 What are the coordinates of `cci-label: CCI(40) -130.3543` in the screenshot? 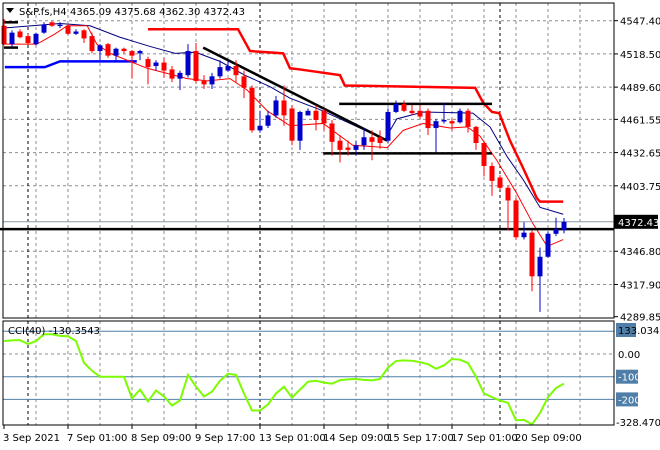 It's located at (54, 331).